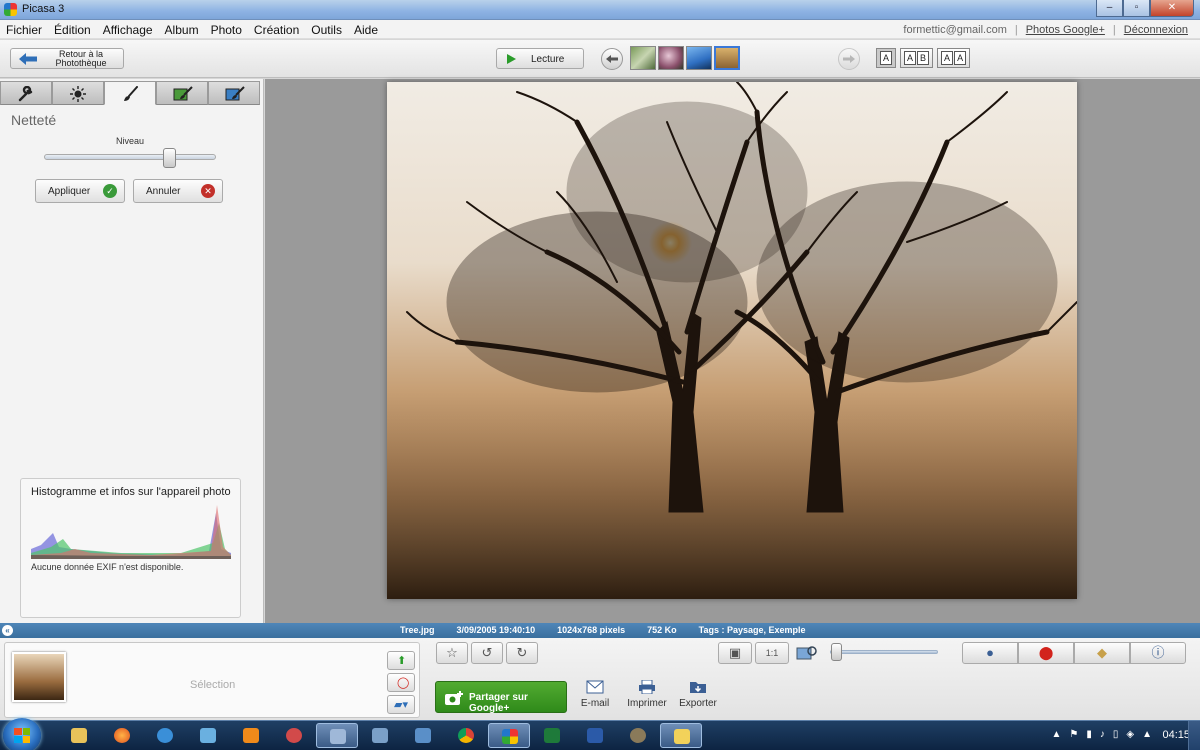  What do you see at coordinates (401, 682) in the screenshot?
I see `clear-selection-button: ◯` at bounding box center [401, 682].